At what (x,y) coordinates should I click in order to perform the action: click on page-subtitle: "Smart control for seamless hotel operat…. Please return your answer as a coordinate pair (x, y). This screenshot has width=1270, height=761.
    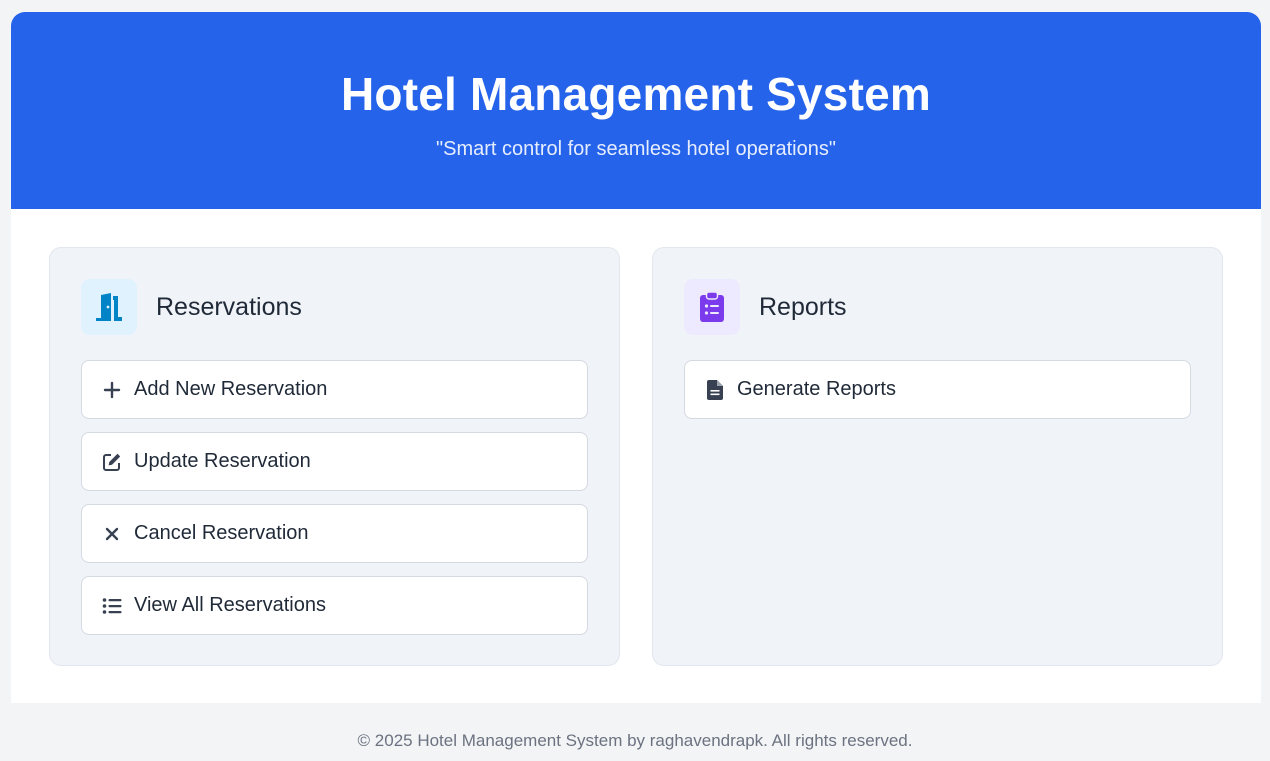
    Looking at the image, I should click on (636, 149).